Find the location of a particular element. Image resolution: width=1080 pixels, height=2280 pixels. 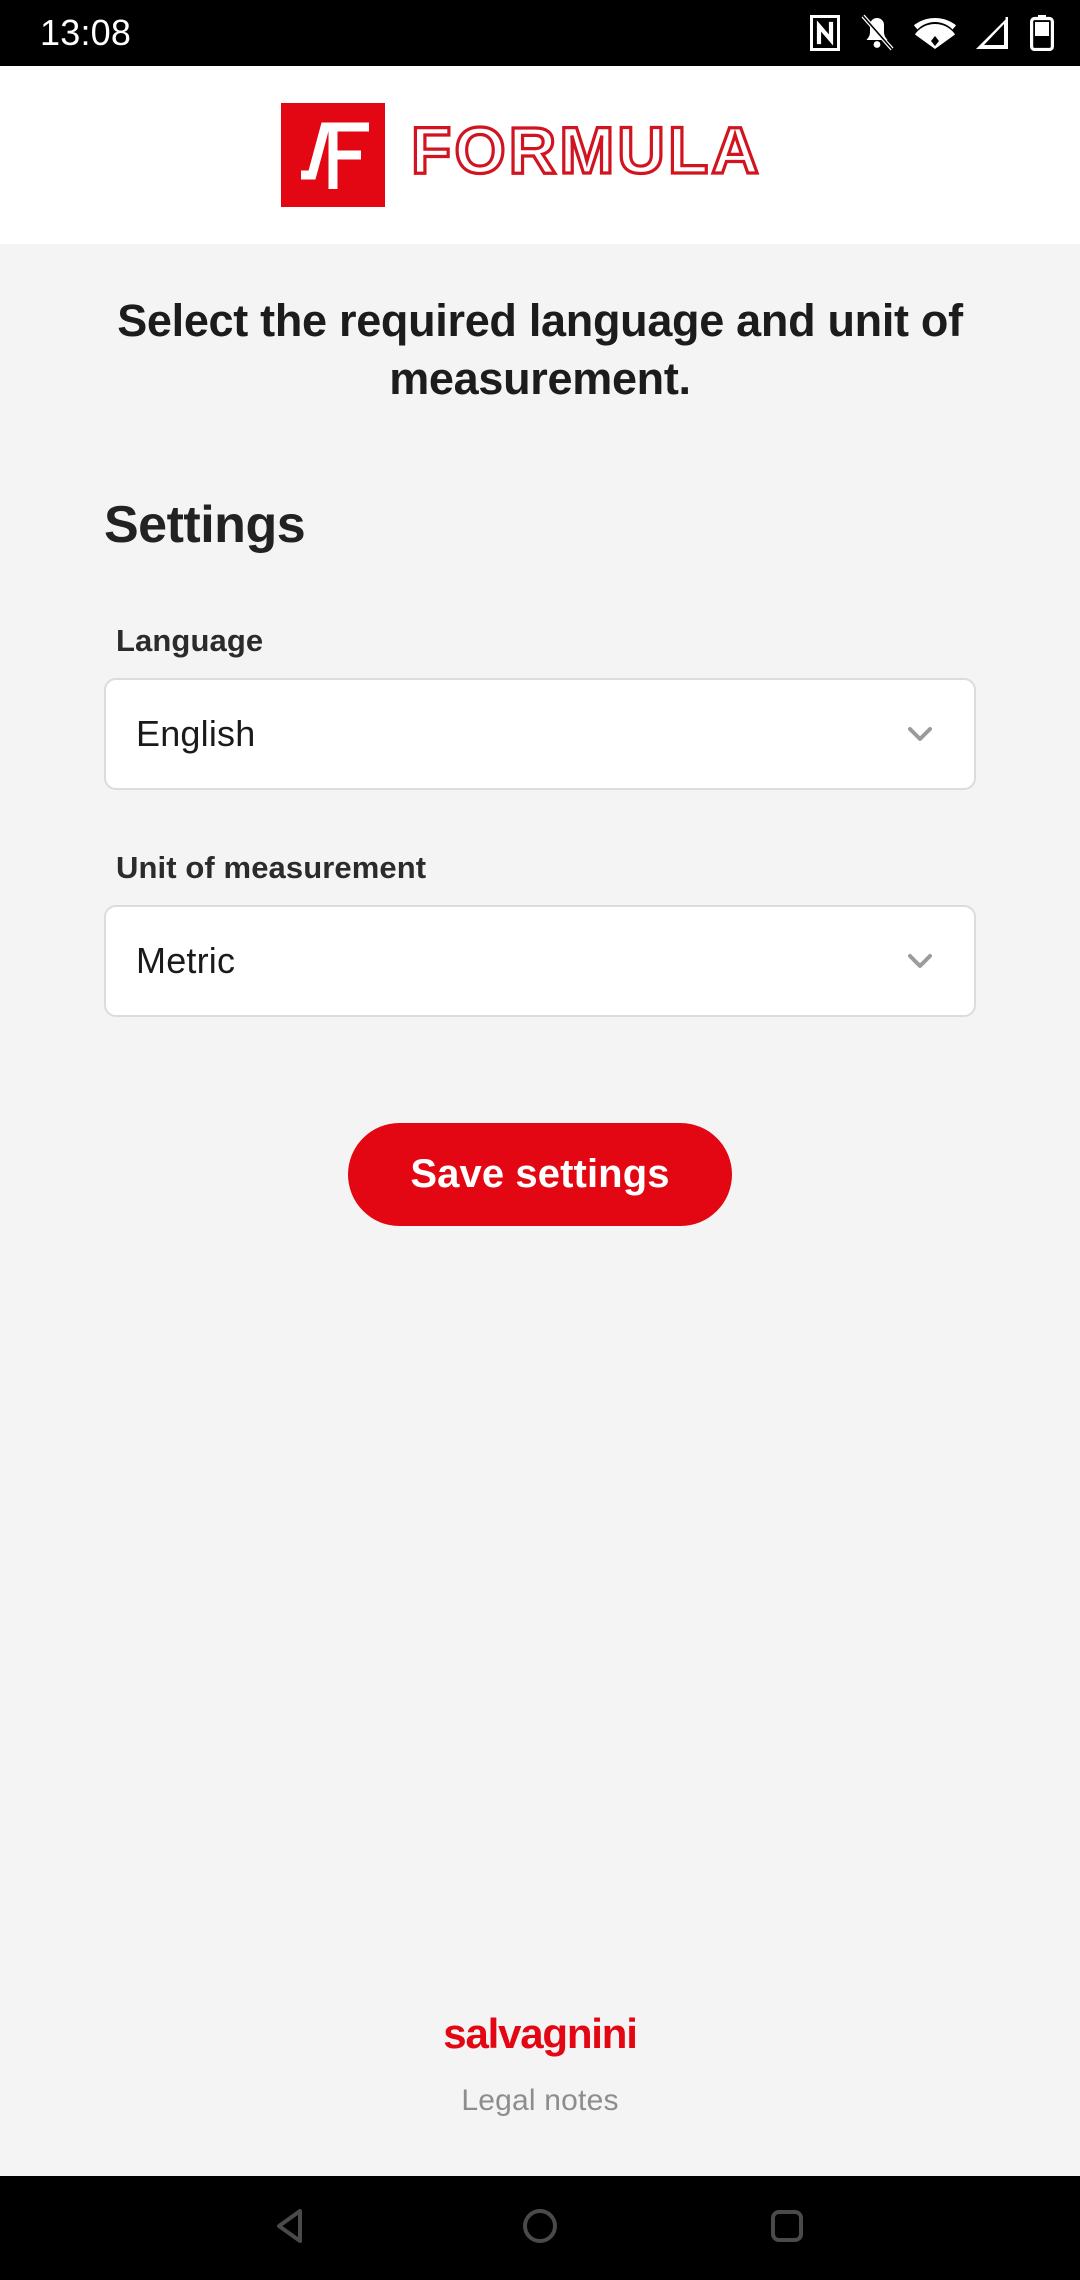

footer: salvagnini Legal notes is located at coordinates (540, 2093).